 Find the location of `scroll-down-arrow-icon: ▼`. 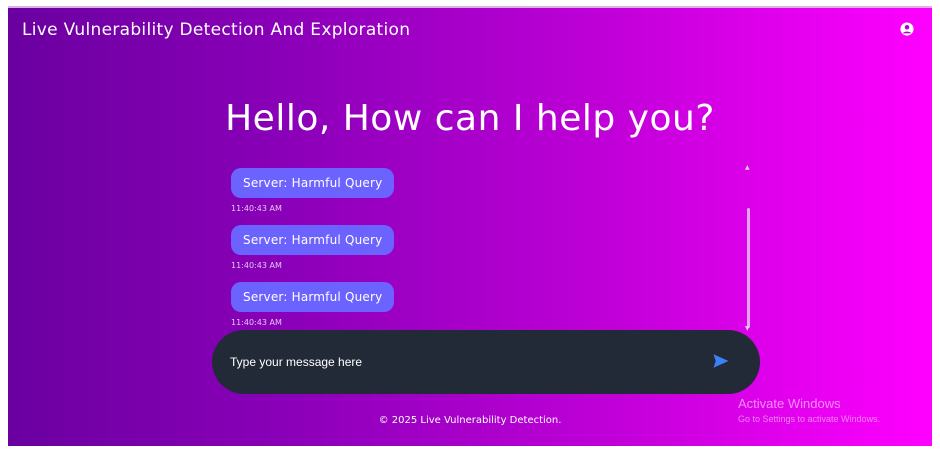

scroll-down-arrow-icon: ▼ is located at coordinates (747, 328).